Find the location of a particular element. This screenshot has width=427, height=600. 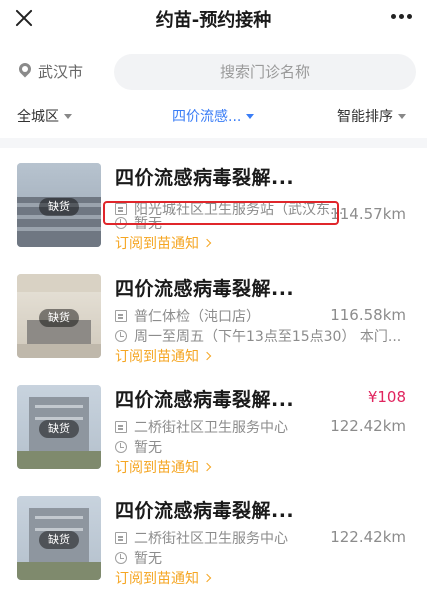

clinic-line: 普仁体检（沌口店） is located at coordinates (187, 316).